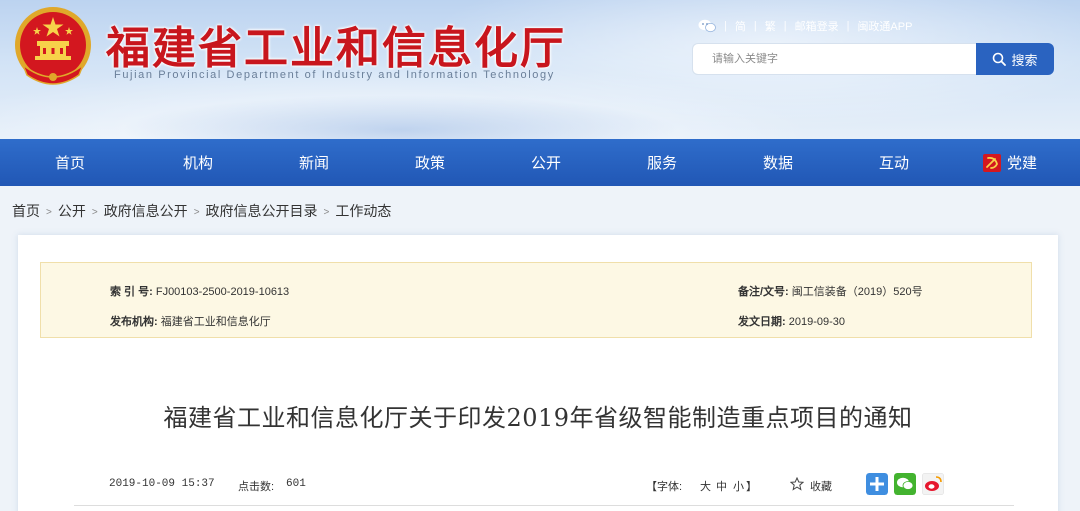  What do you see at coordinates (664, 487) in the screenshot?
I see `font-size-label: 【字体:` at bounding box center [664, 487].